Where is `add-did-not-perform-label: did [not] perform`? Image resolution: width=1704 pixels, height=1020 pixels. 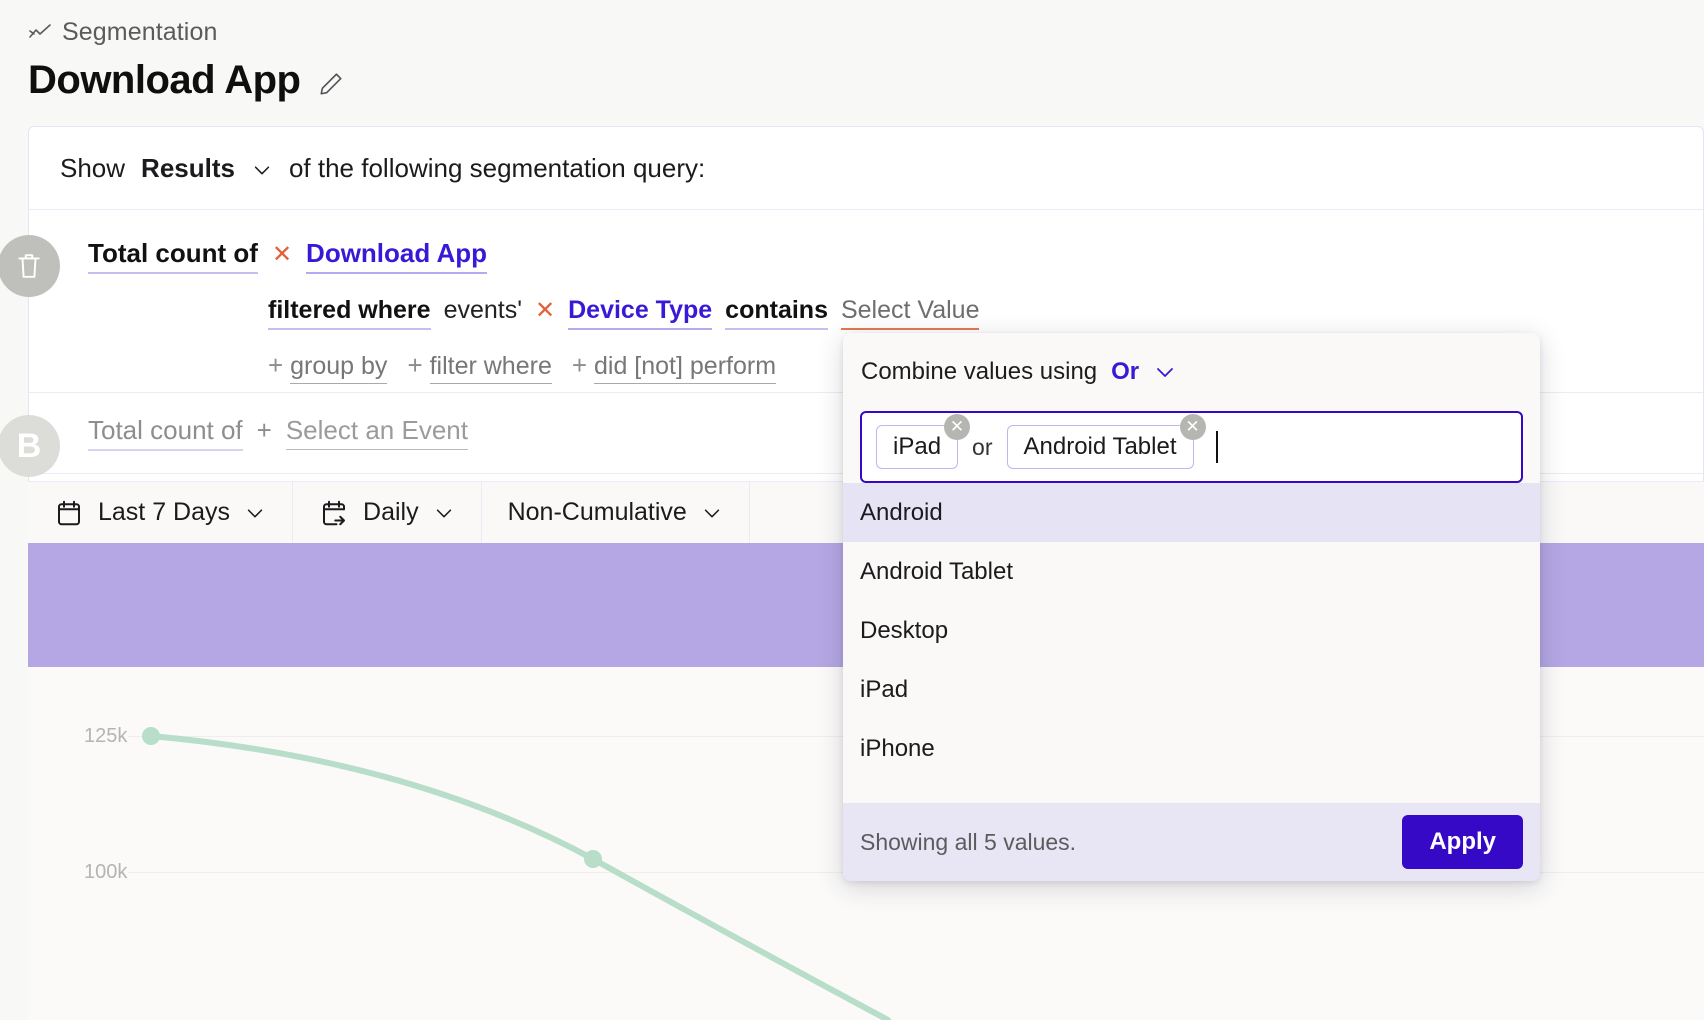
add-did-not-perform-label: did [not] perform is located at coordinates (685, 368).